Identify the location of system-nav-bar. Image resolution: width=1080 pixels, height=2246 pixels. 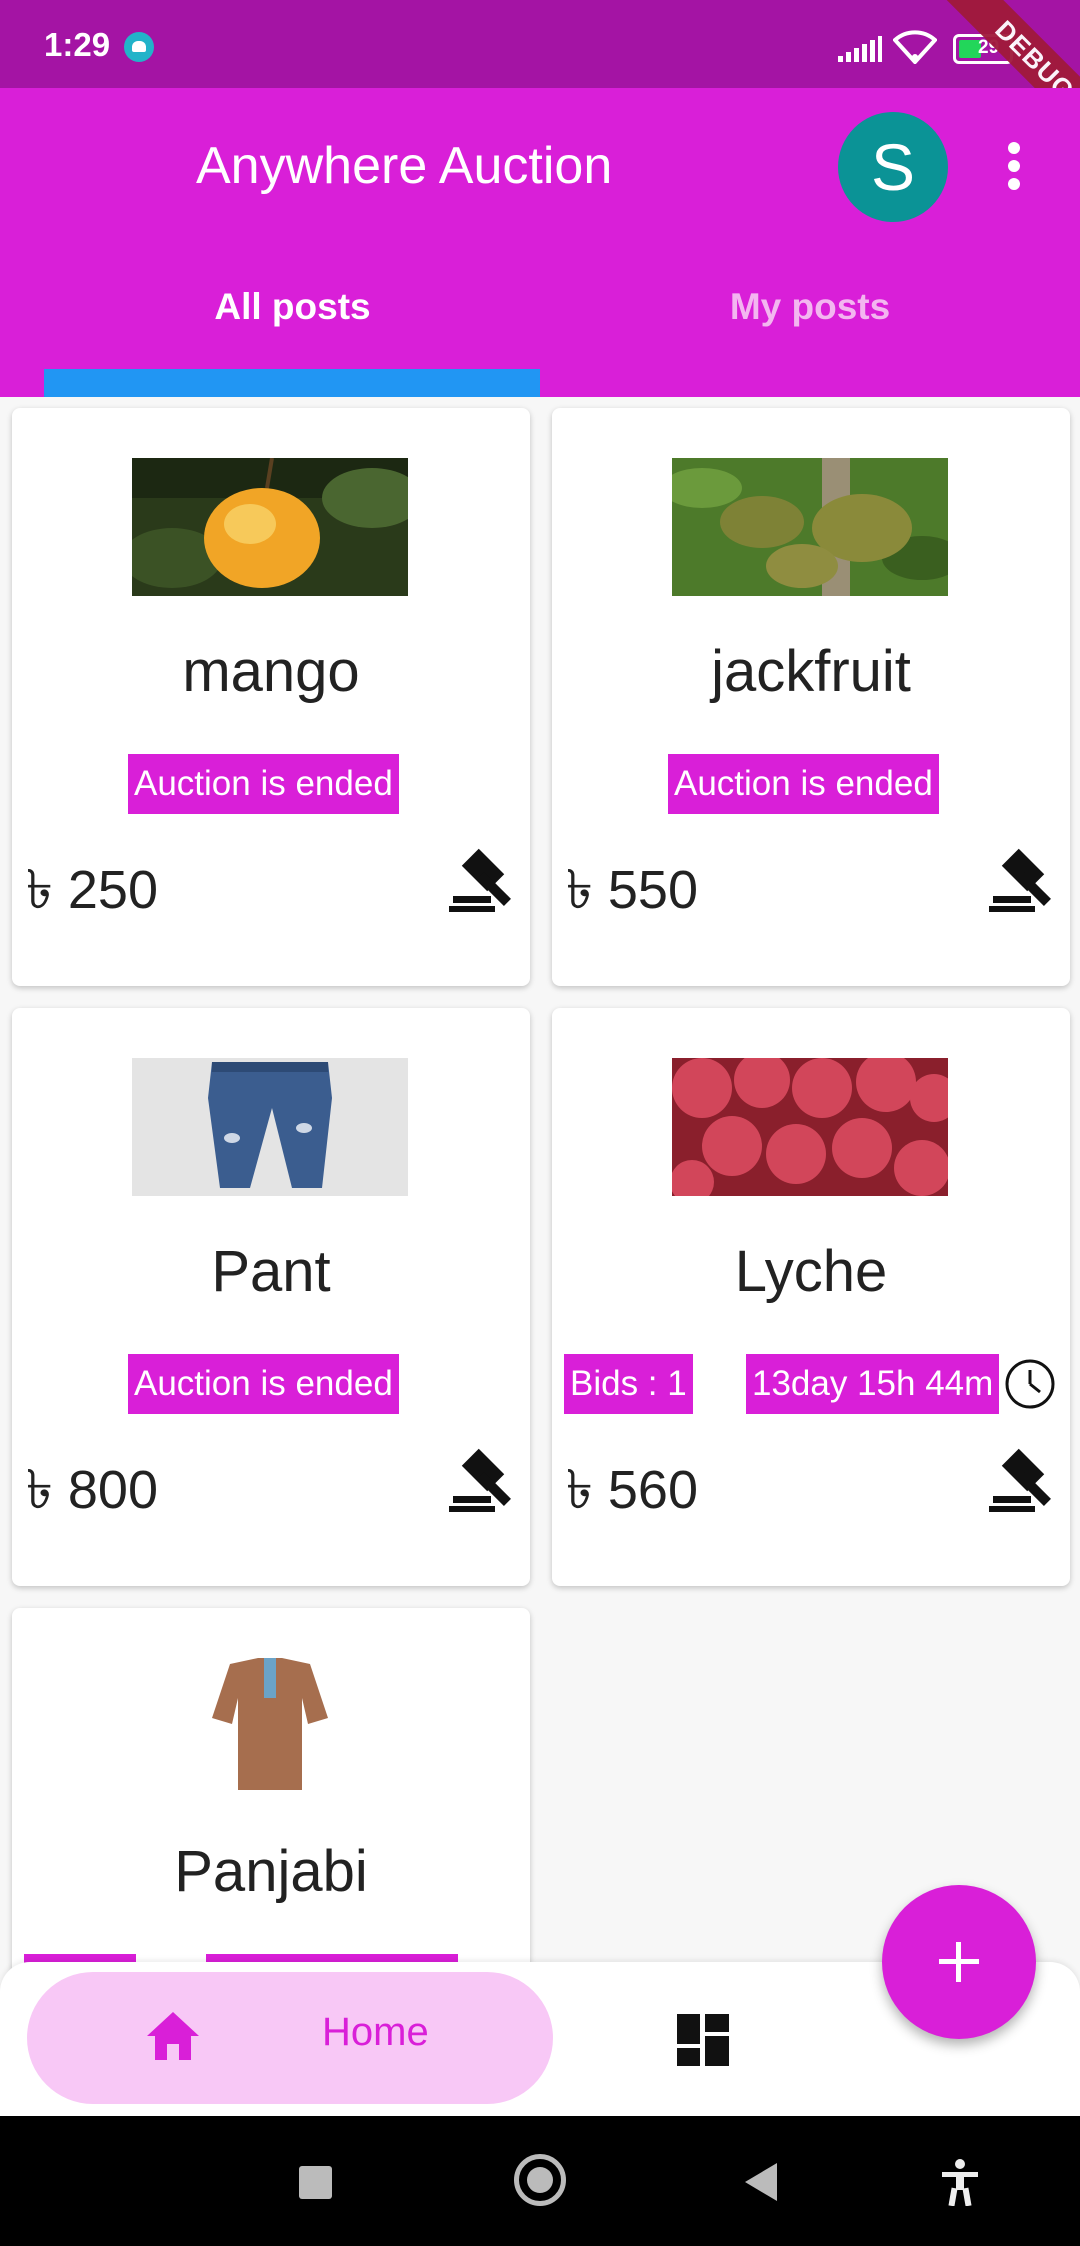
(540, 2181).